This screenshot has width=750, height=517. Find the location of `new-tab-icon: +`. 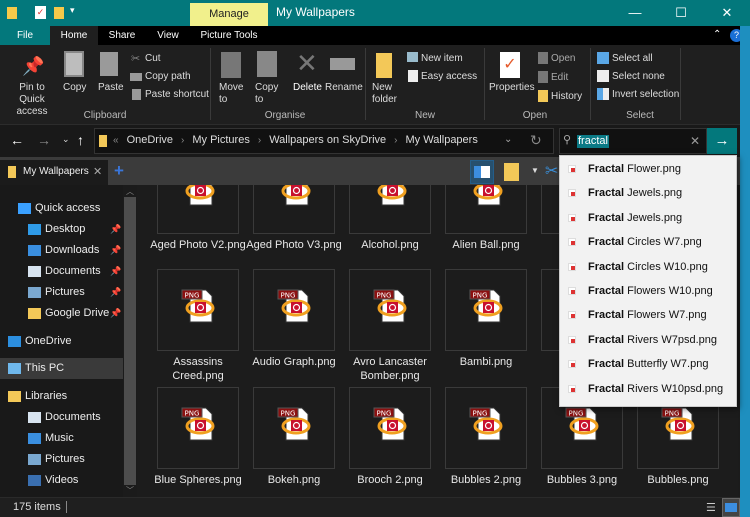

new-tab-icon: + is located at coordinates (119, 171).